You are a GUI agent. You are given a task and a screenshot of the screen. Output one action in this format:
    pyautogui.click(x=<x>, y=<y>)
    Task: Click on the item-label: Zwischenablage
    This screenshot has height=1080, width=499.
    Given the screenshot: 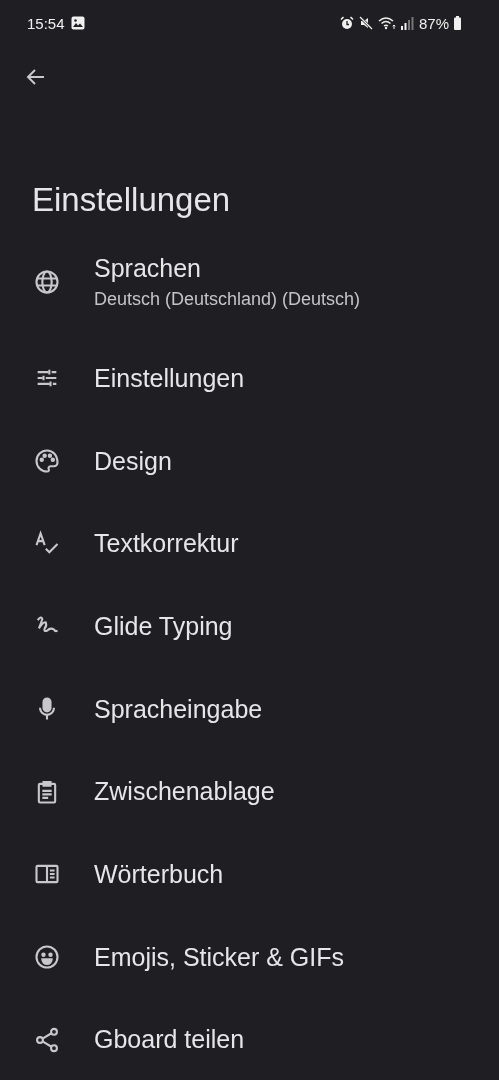 What is the action you would take?
    pyautogui.click(x=184, y=792)
    